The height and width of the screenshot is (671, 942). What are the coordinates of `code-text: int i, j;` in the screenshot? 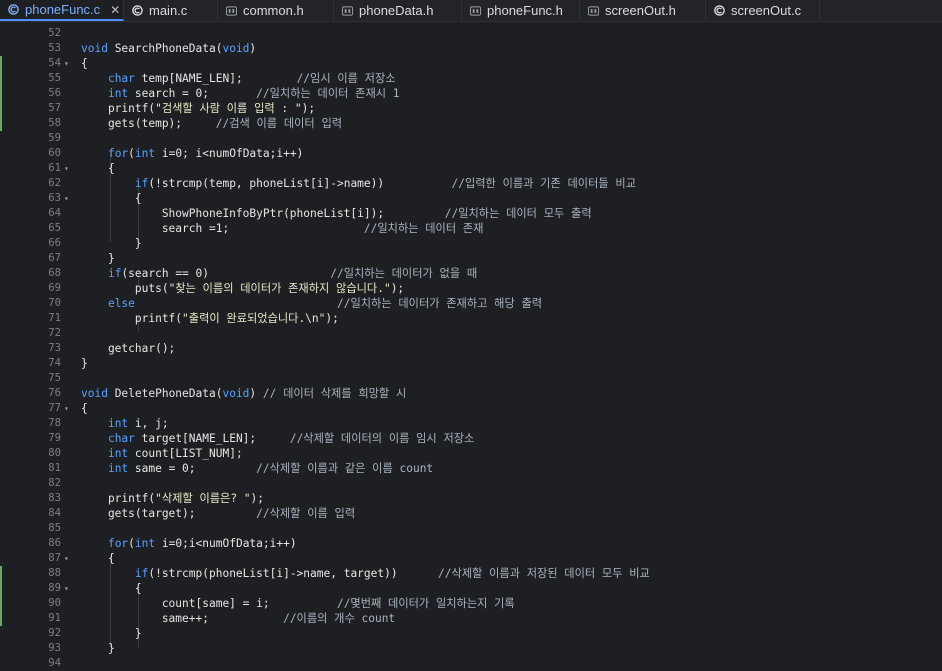 It's located at (125, 423).